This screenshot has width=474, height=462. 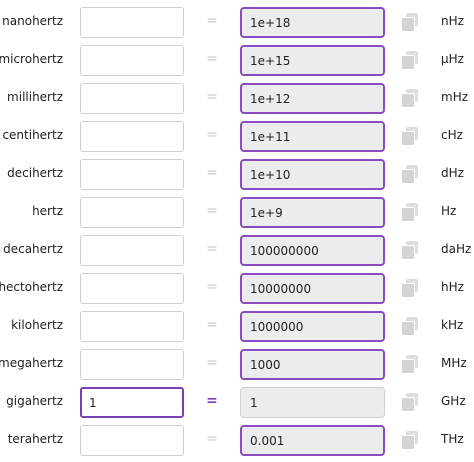 What do you see at coordinates (452, 325) in the screenshot?
I see `unit-symbol: kHz` at bounding box center [452, 325].